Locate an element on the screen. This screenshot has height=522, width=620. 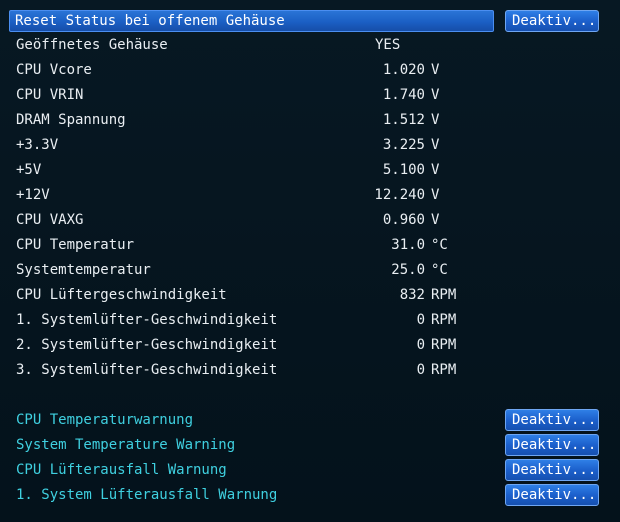
chassis-open-value: YES is located at coordinates (388, 45).